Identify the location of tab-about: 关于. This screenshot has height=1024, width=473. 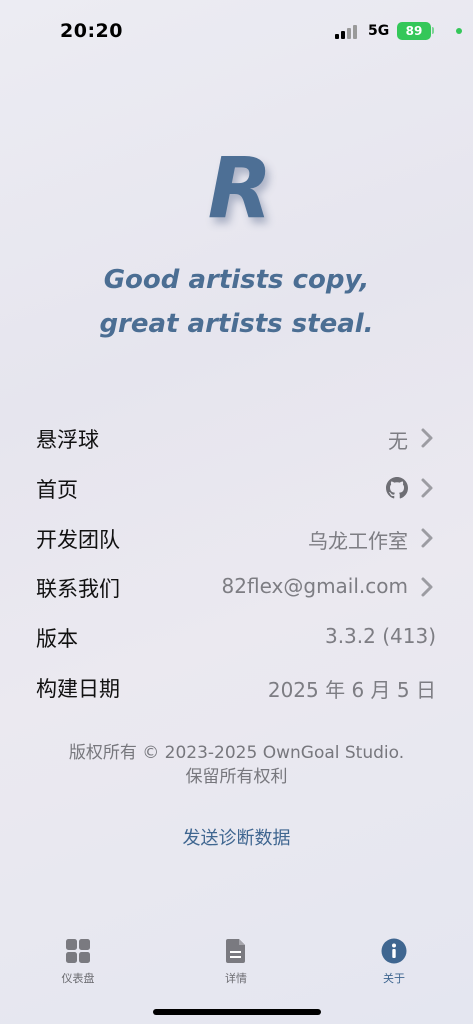
(394, 962).